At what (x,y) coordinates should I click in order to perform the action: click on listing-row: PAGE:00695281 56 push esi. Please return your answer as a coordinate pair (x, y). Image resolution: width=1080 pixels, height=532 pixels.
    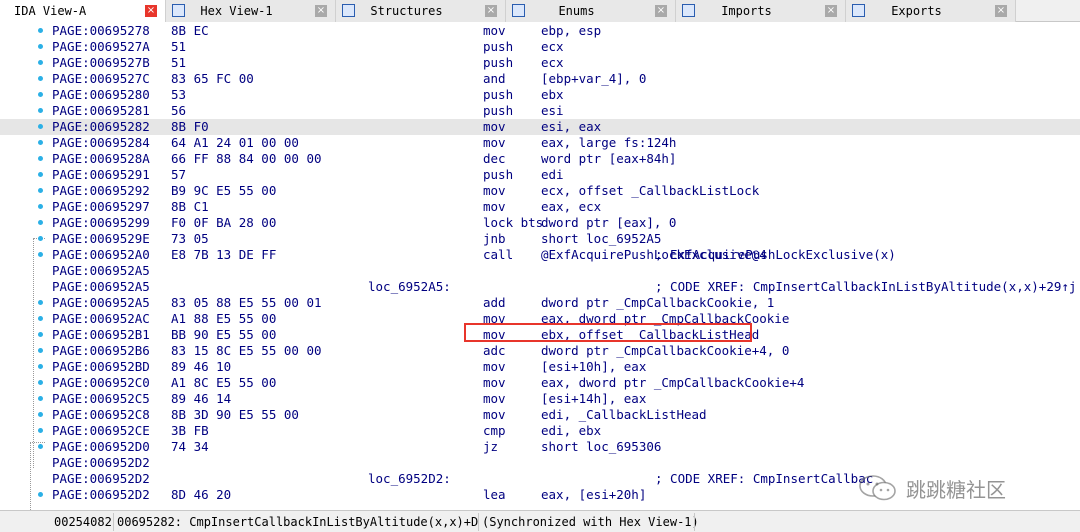
    Looking at the image, I should click on (540, 111).